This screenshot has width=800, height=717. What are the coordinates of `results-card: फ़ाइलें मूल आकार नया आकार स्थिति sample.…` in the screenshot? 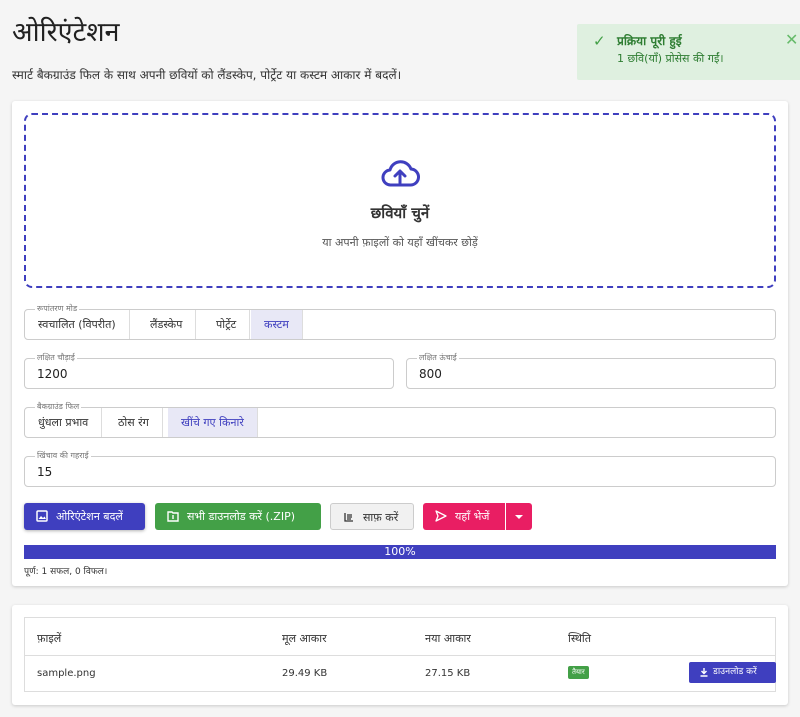 It's located at (400, 655).